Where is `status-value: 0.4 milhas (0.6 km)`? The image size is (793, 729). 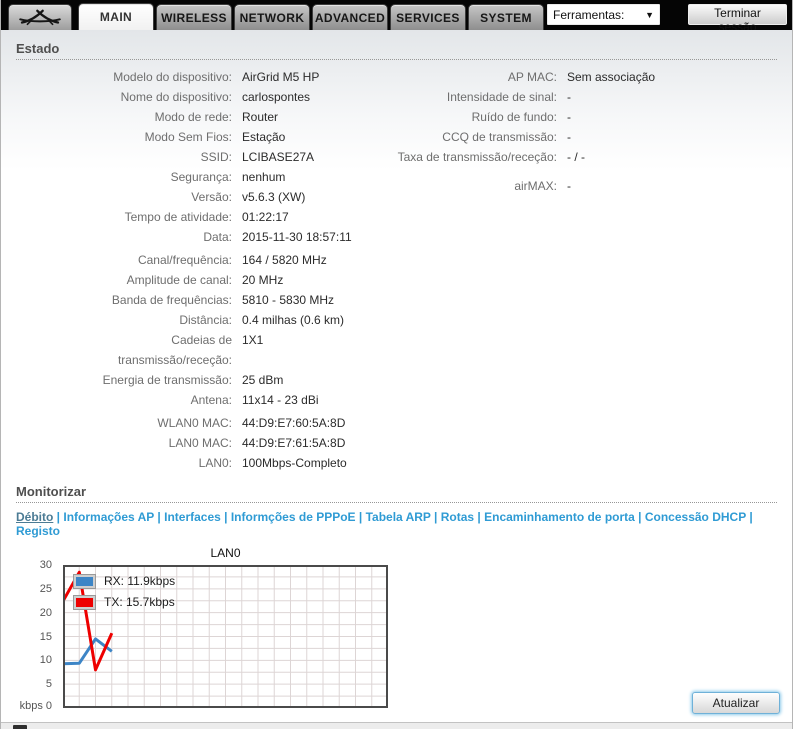
status-value: 0.4 milhas (0.6 km) is located at coordinates (293, 320).